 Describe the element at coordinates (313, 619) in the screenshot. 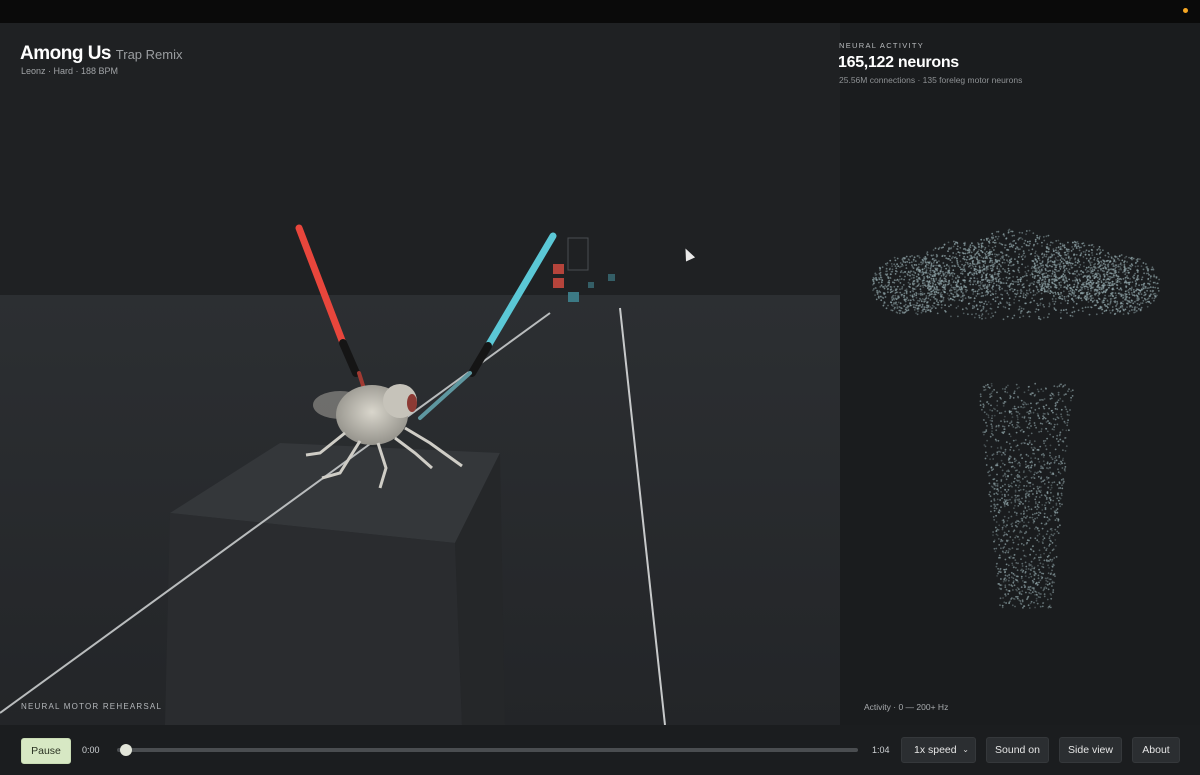

I see `platform-front` at that location.